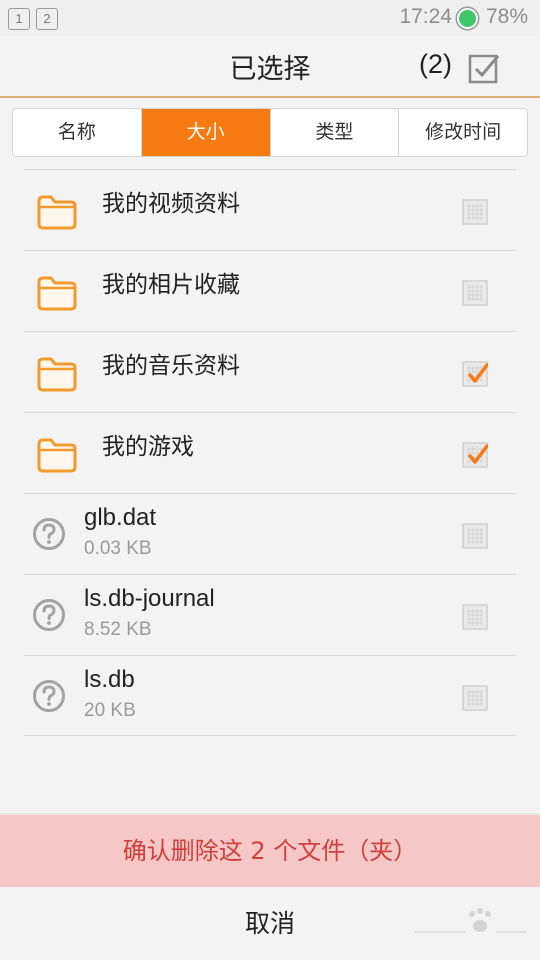 This screenshot has height=960, width=540. I want to click on folder-name: 我的游戏, so click(148, 447).